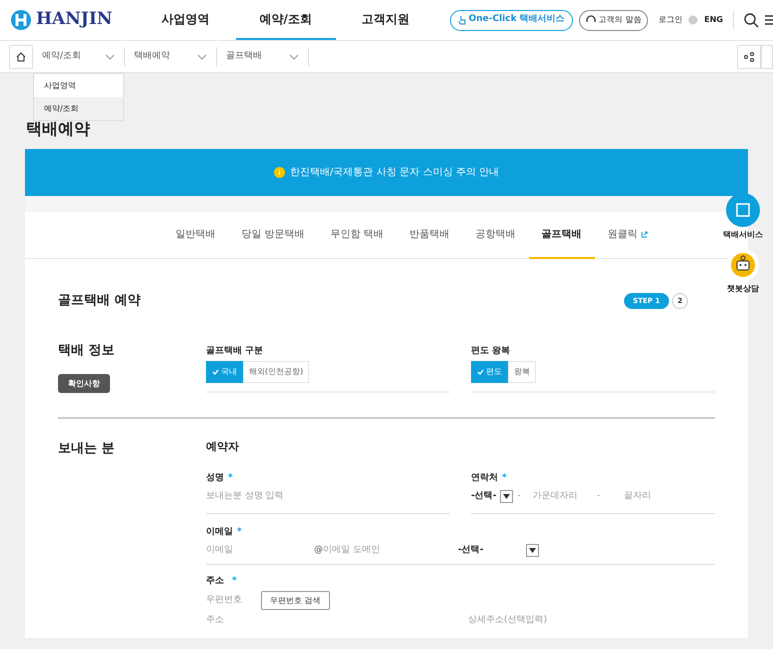  Describe the element at coordinates (386, 20) in the screenshot. I see `nav-link: 고객지원` at that location.